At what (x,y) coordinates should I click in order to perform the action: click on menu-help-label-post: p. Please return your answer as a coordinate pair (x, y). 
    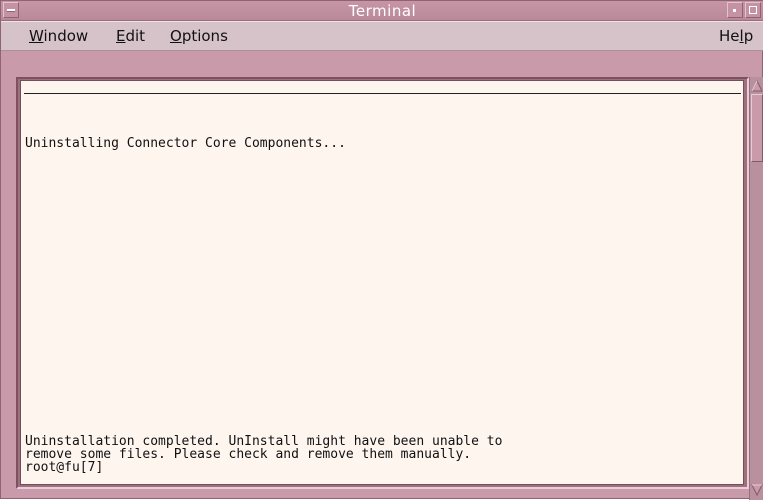
    Looking at the image, I should click on (748, 36).